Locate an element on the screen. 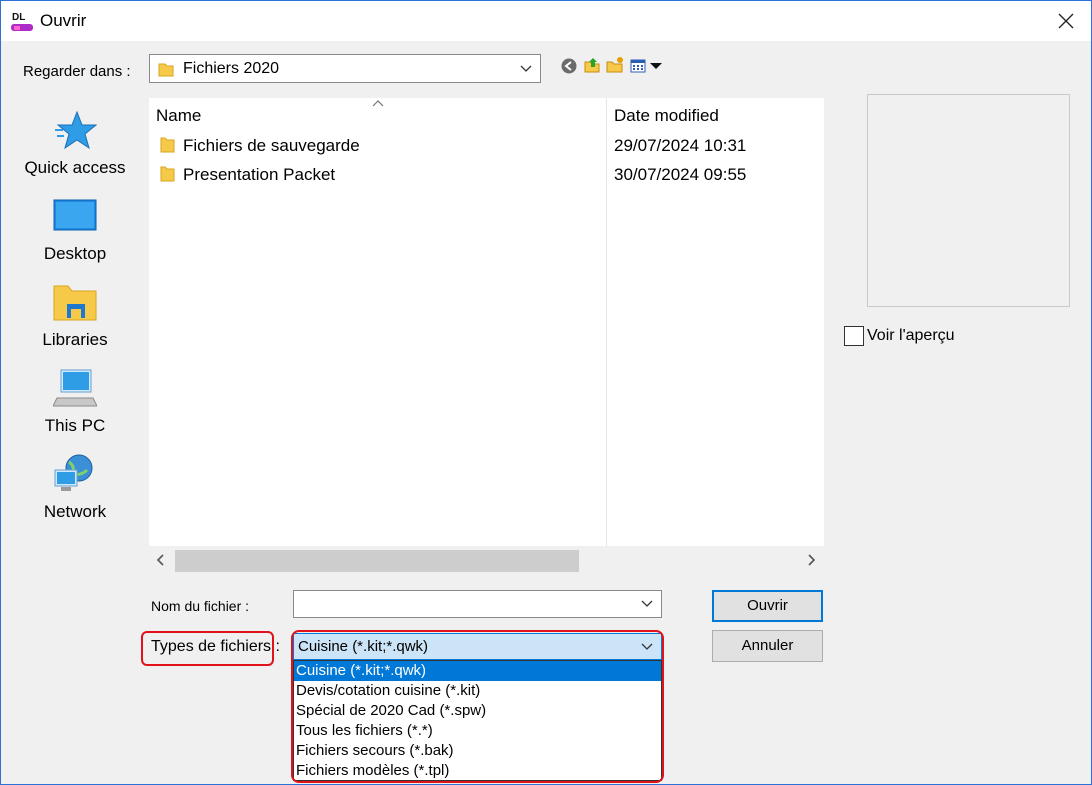 This screenshot has height=785, width=1092. up-folder-icon is located at coordinates (592, 65).